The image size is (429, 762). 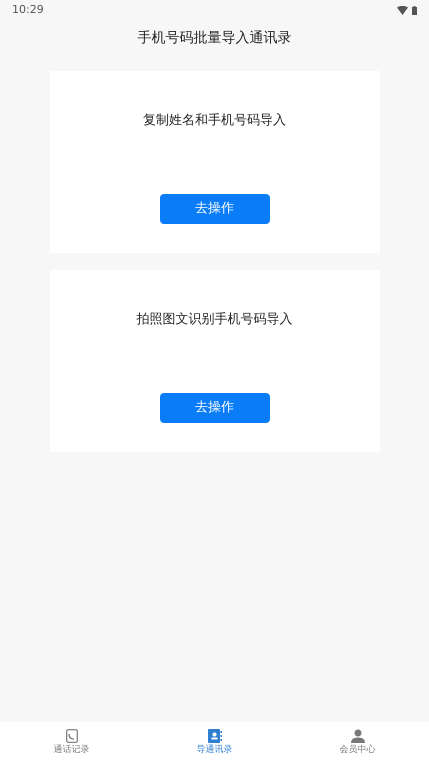 I want to click on card-title: 拍照图文识别手机号码导入, so click(x=214, y=320).